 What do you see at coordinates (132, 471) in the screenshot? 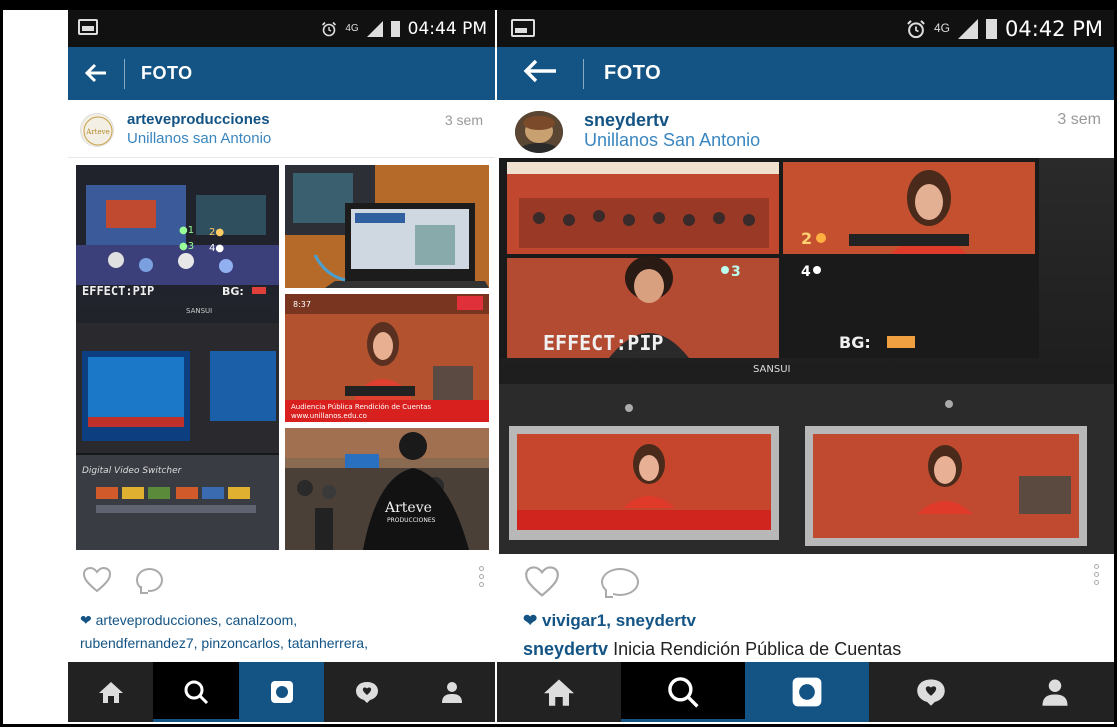
I see `switcher-label: Digital Video Switcher` at bounding box center [132, 471].